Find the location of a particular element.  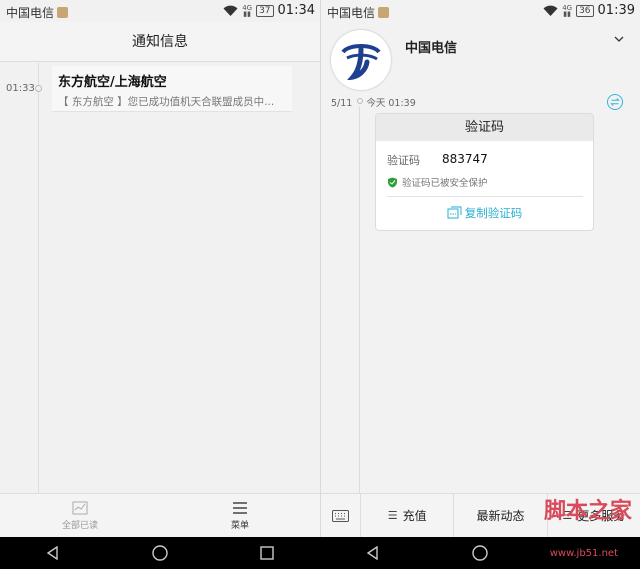

system-nav-bar is located at coordinates (320, 553).